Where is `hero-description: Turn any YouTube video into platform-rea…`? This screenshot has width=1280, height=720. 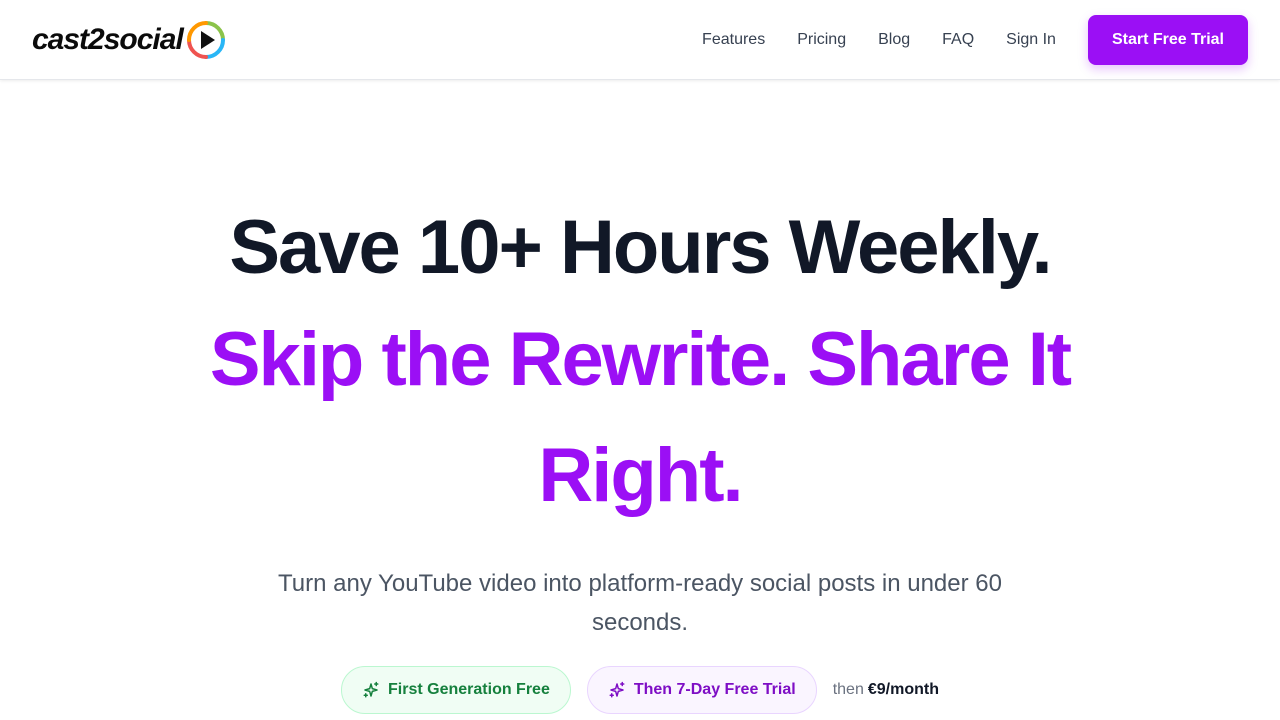
hero-description: Turn any YouTube video into platform-rea… is located at coordinates (640, 603).